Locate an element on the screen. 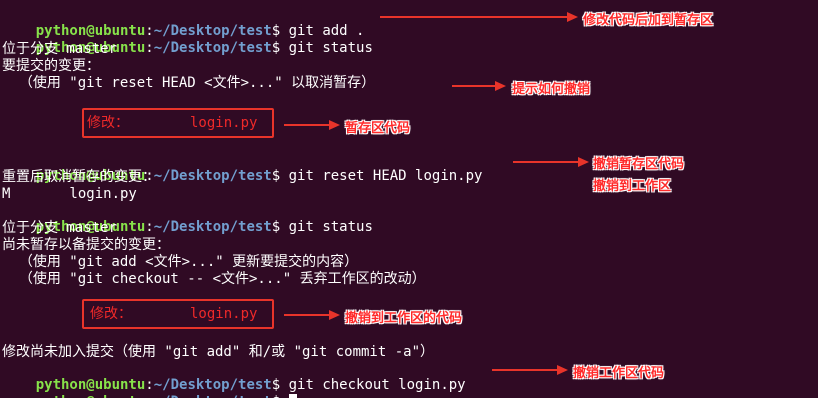  highlight-box-staged is located at coordinates (178, 123).